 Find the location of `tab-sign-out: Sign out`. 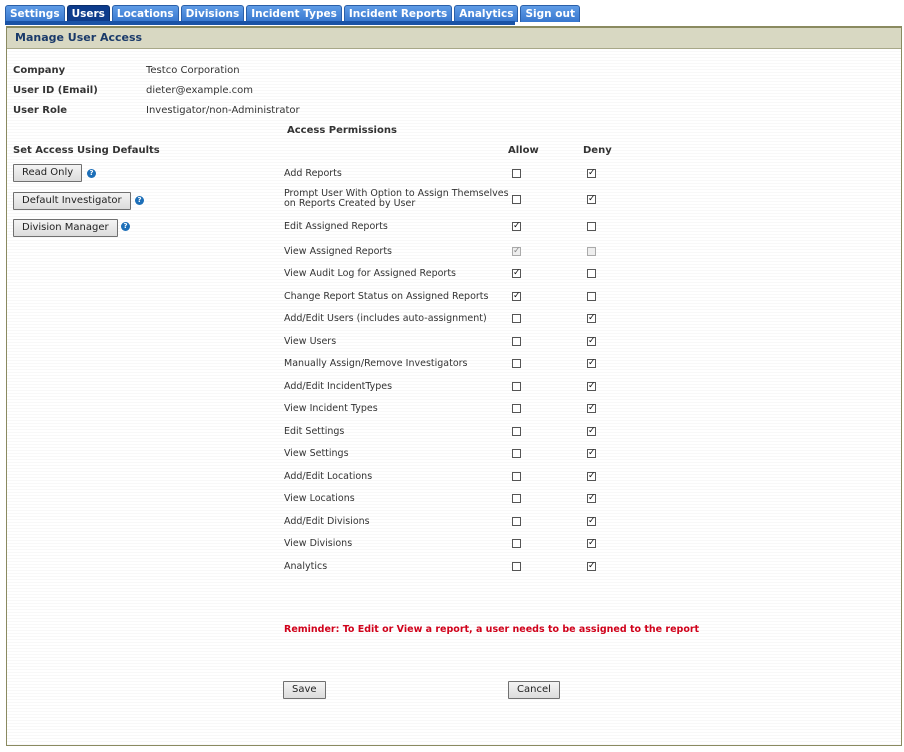

tab-sign-out: Sign out is located at coordinates (550, 13).